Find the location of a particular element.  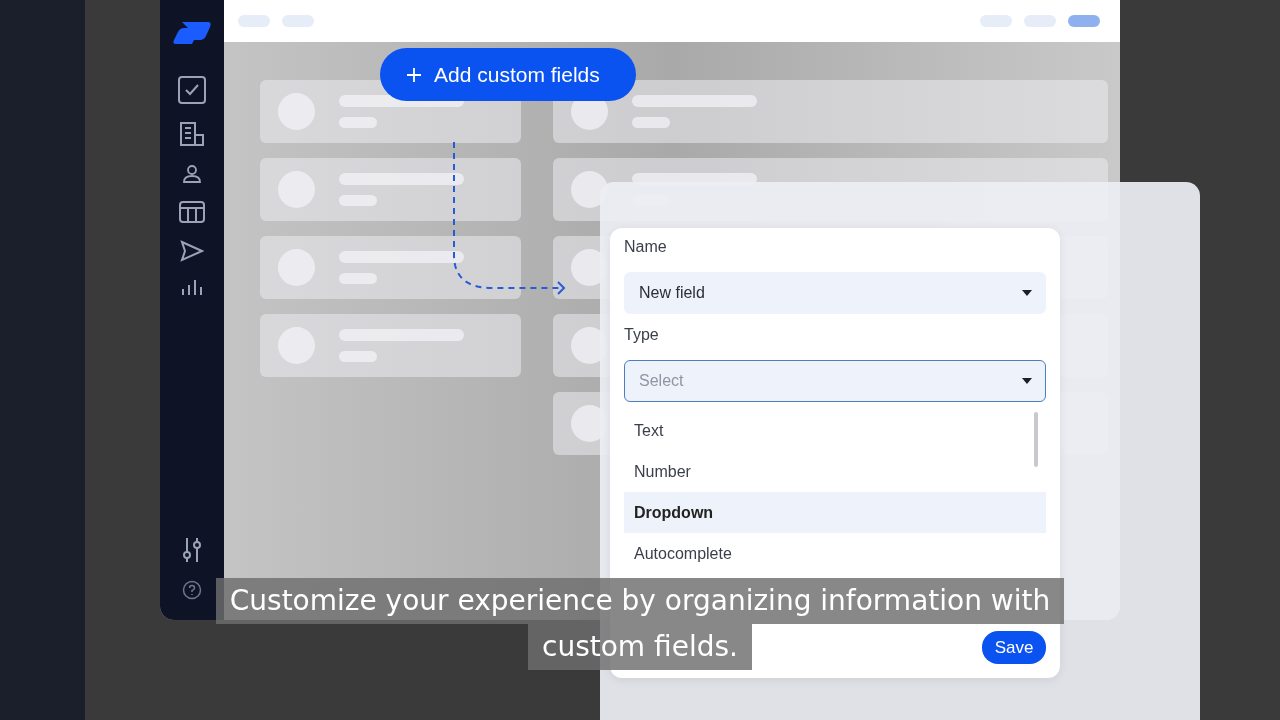

bar-chart-icon is located at coordinates (192, 287).